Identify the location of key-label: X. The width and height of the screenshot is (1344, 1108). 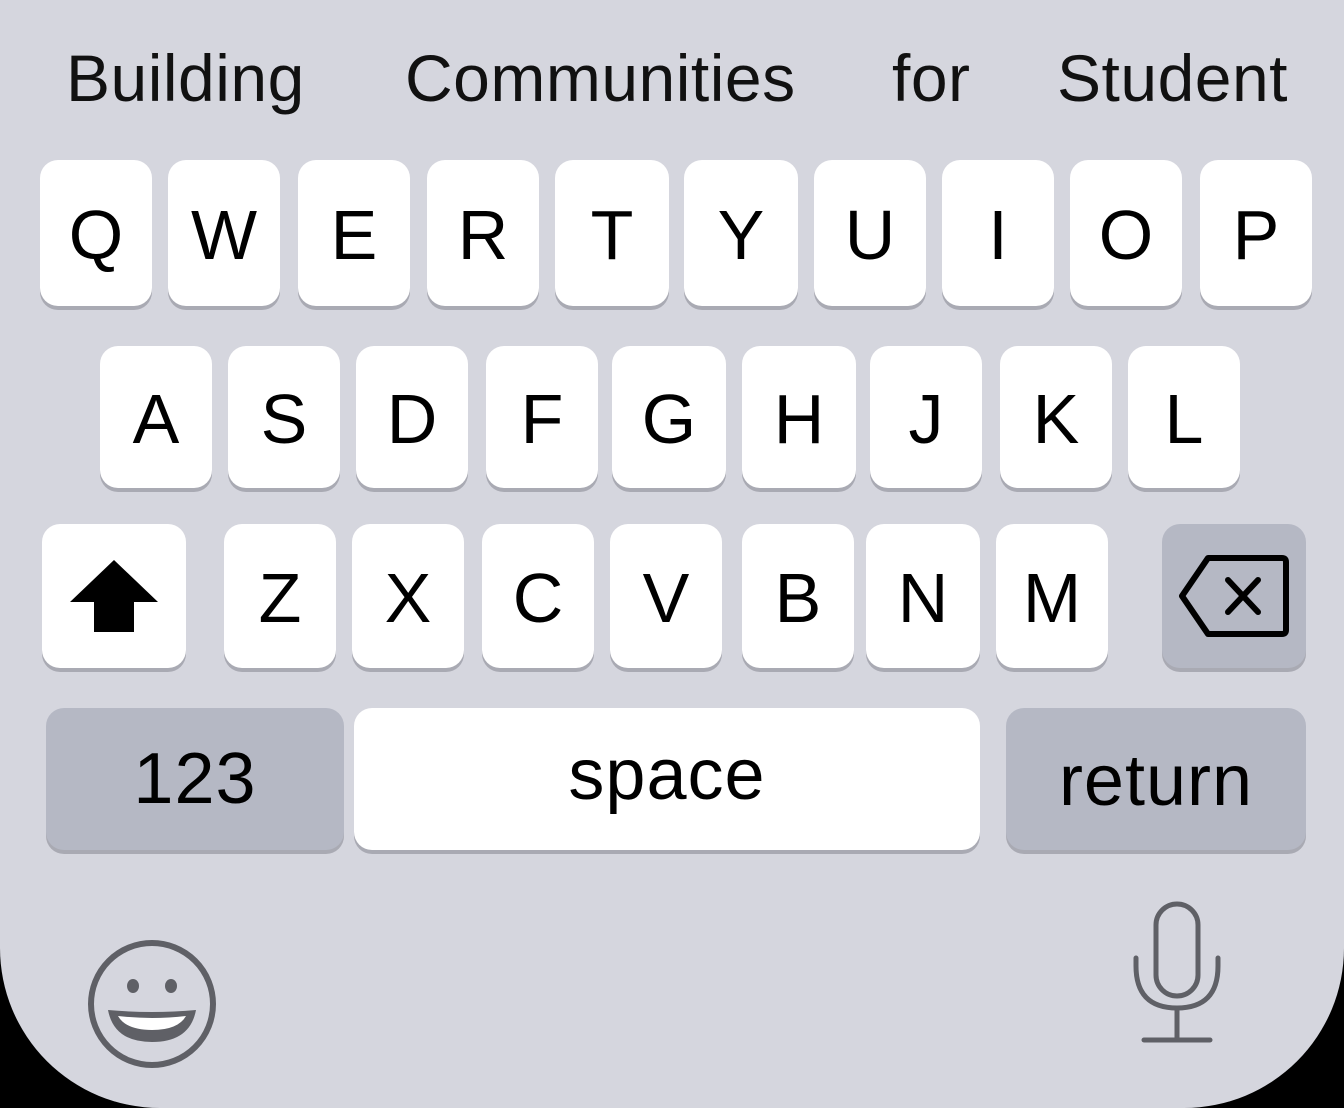
(408, 598).